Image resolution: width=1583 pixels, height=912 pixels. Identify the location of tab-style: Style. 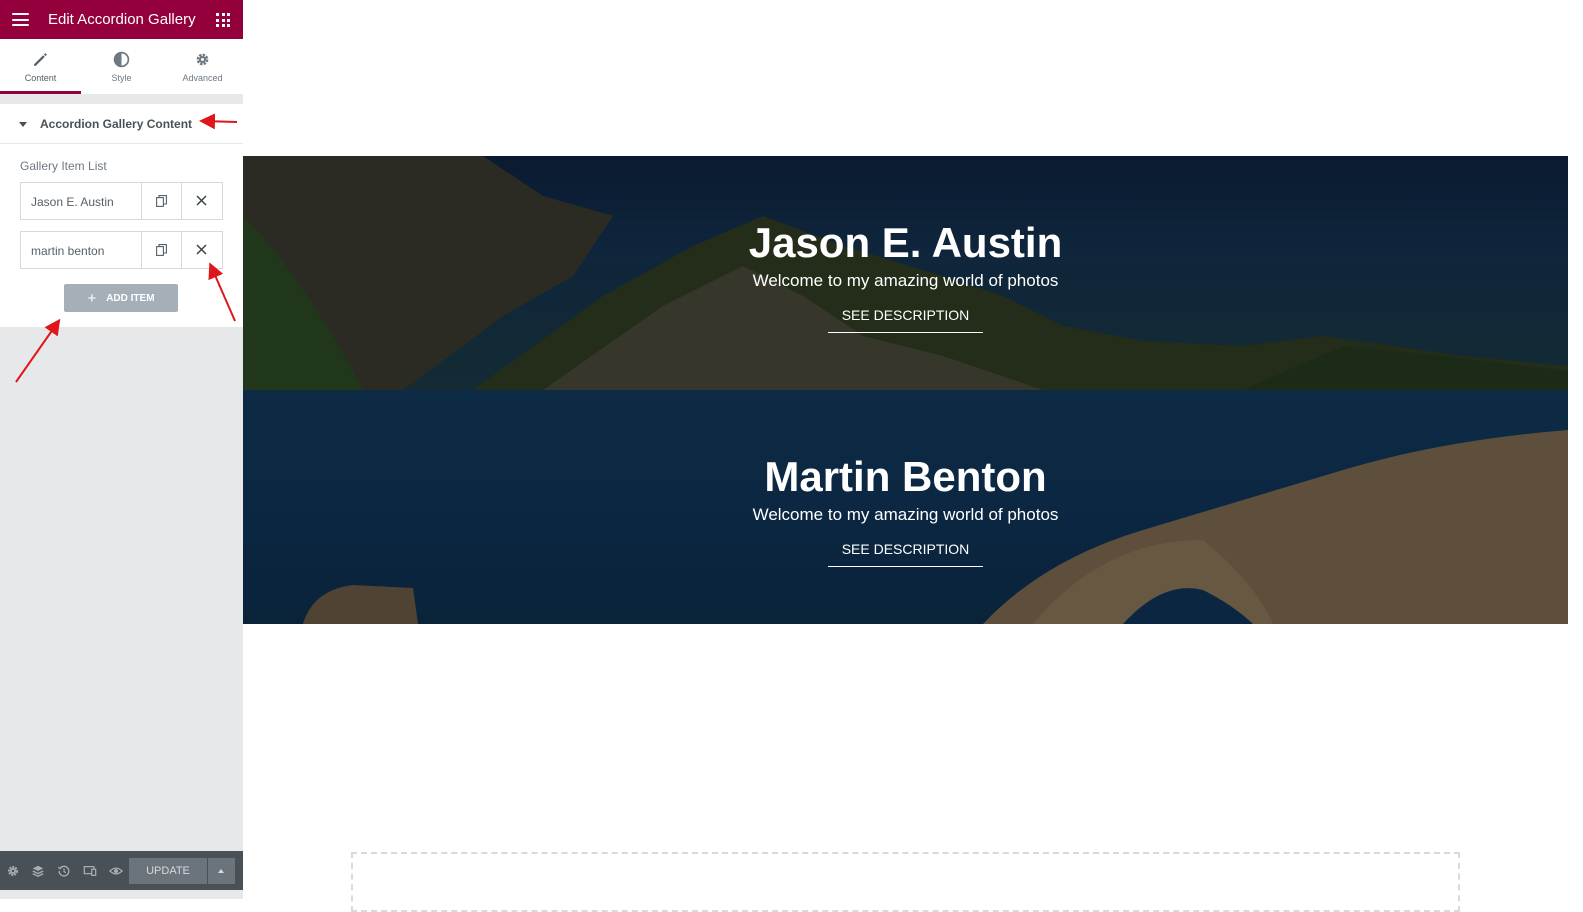
(121, 66).